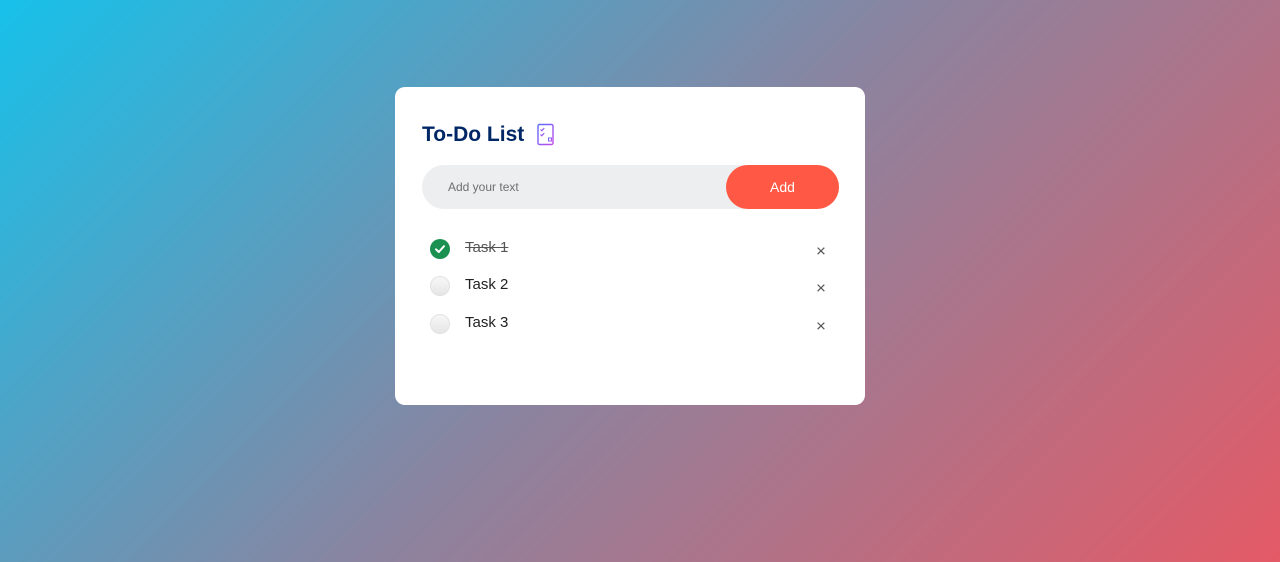 Image resolution: width=1280 pixels, height=562 pixels. I want to click on task-text: Task 1, so click(487, 247).